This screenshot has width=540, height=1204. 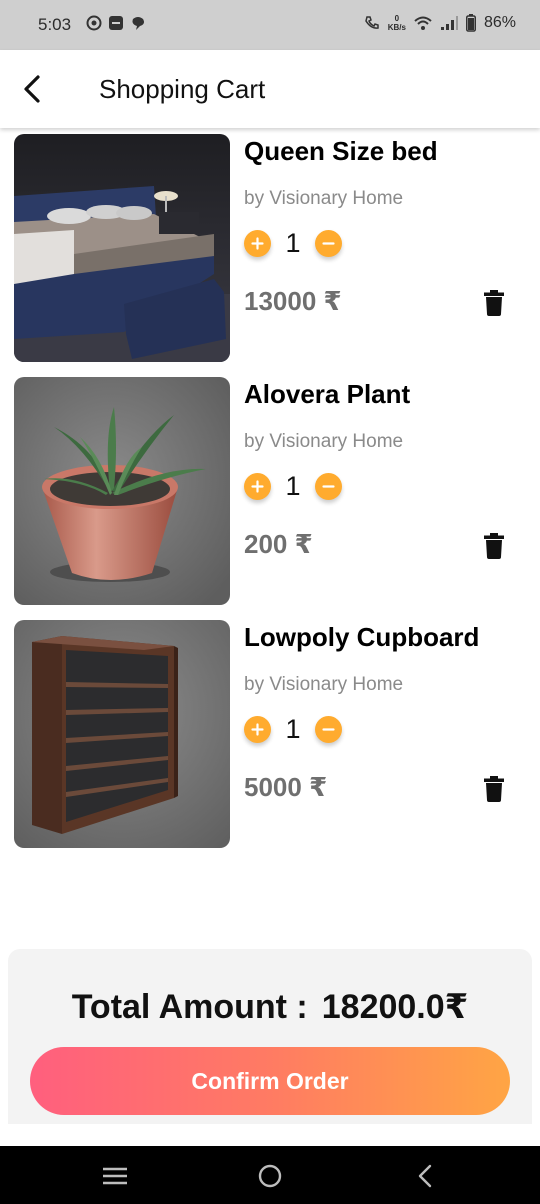 I want to click on status-bar: 5:03 0 KB/s 86%, so click(x=270, y=25).